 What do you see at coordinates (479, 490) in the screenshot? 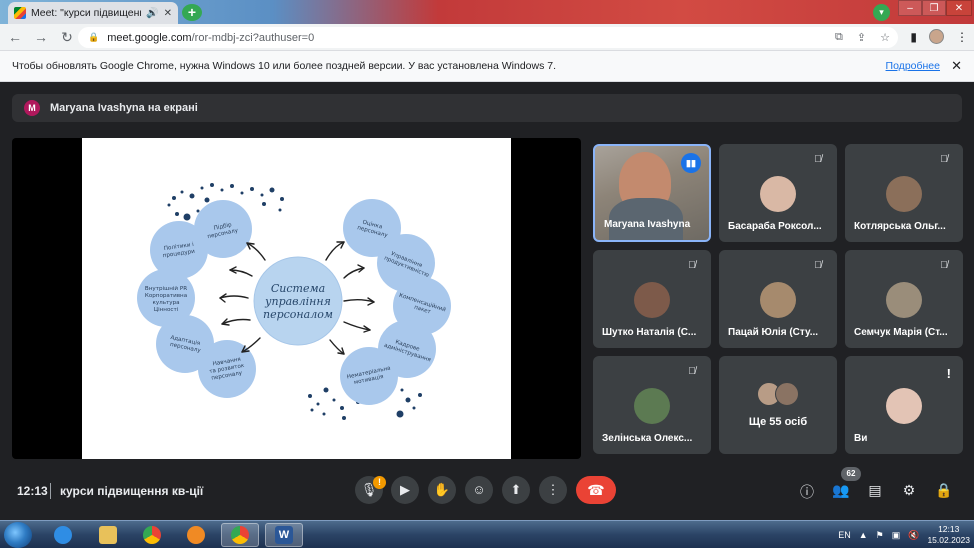
I see `reactions-button: ☺` at bounding box center [479, 490].